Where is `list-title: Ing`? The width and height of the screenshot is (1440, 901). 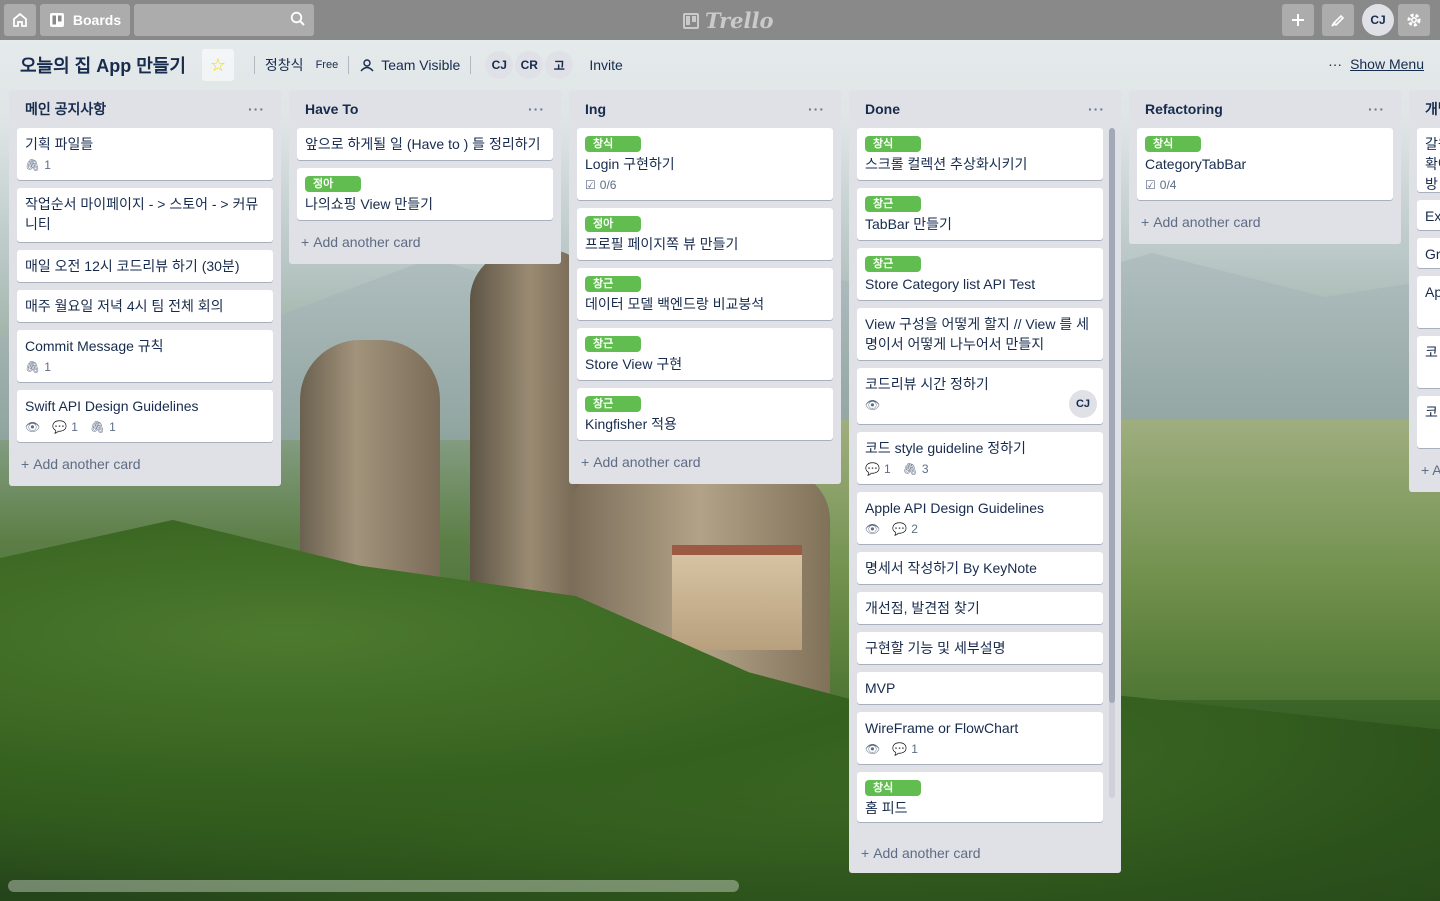 list-title: Ing is located at coordinates (595, 109).